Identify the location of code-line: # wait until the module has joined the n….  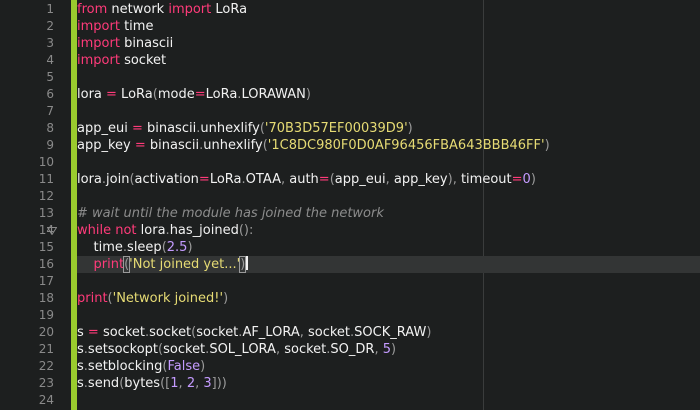
(230, 213).